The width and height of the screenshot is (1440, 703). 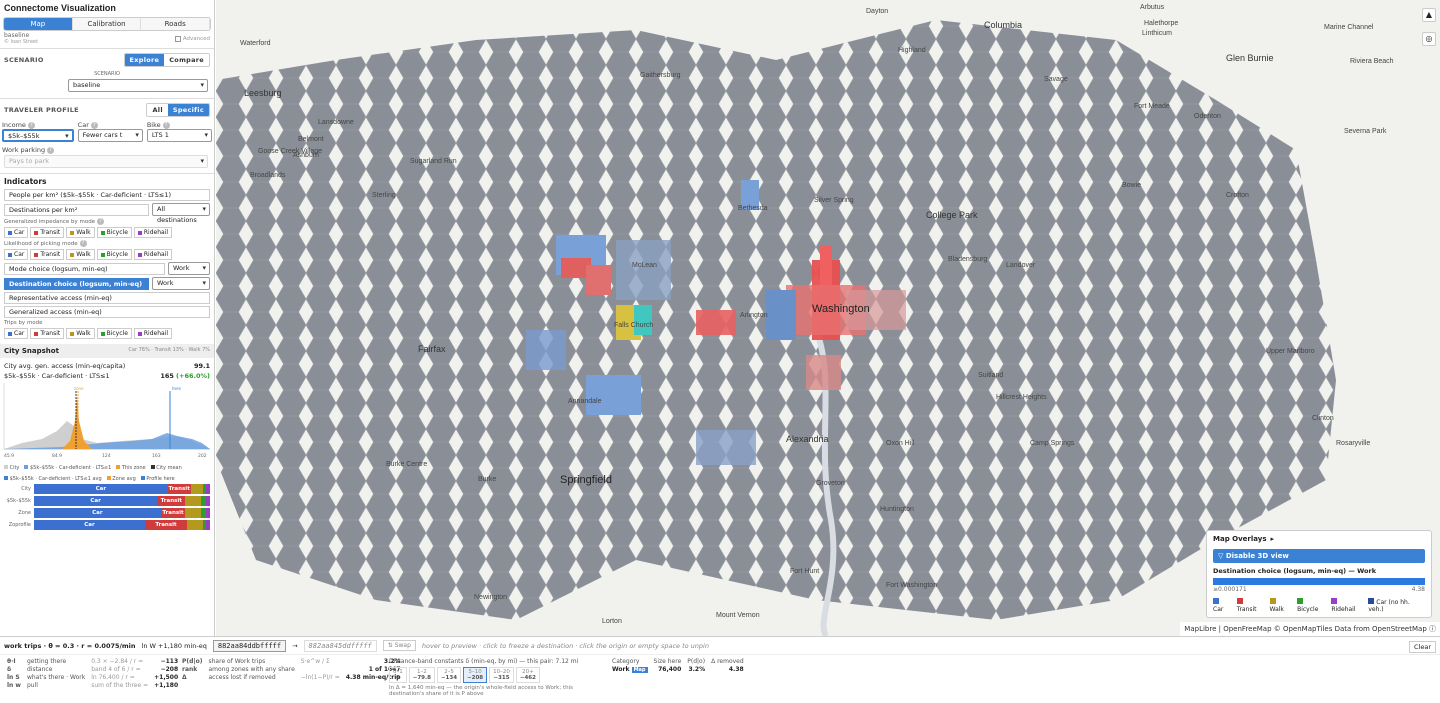 I want to click on swap-button: ⇅ Swap, so click(x=399, y=645).